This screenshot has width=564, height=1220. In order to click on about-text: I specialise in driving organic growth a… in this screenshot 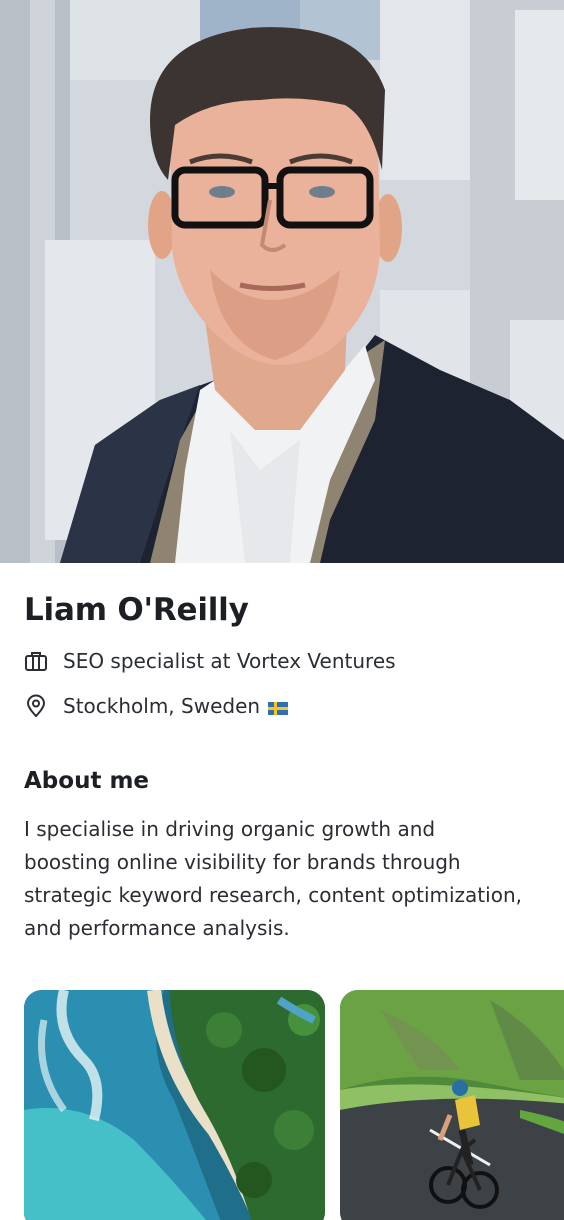, I will do `click(273, 878)`.